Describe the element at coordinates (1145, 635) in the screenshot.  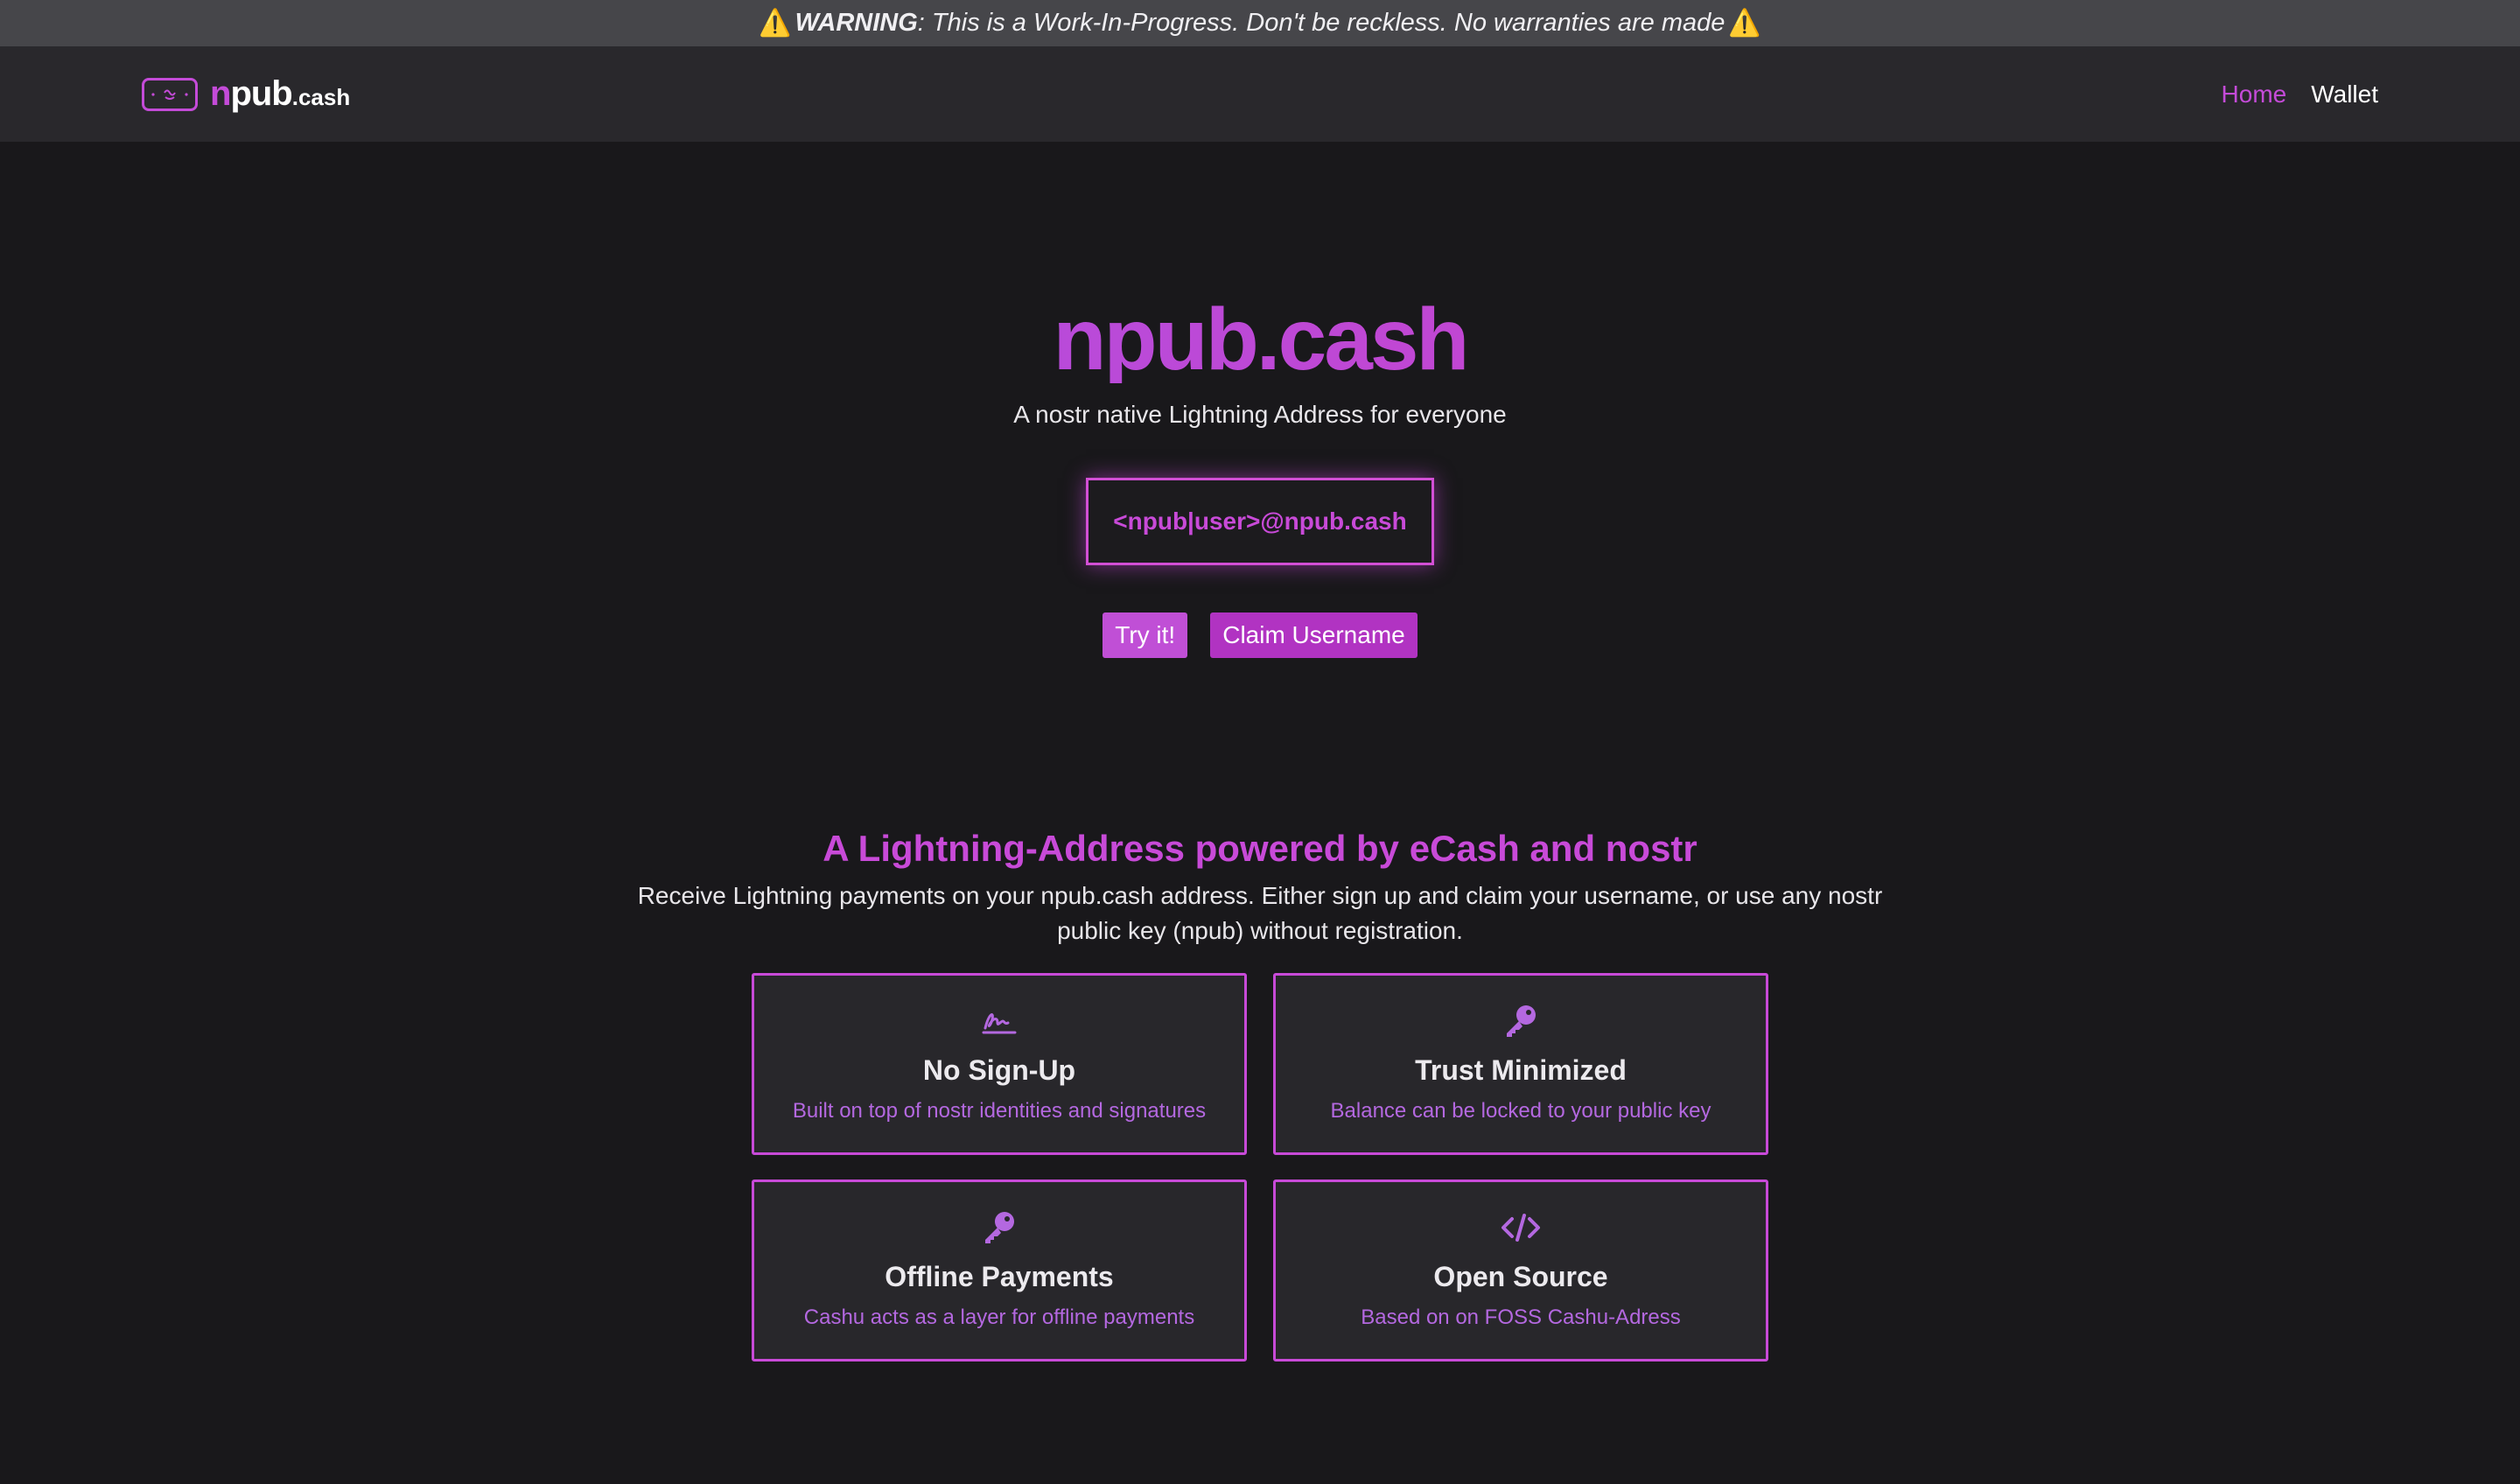
I see `try-it-button: Try it!` at that location.